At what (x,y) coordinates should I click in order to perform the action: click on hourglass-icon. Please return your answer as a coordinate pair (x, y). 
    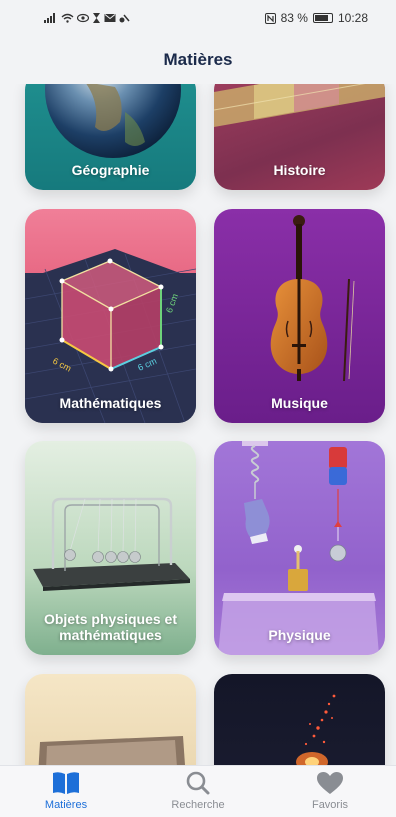
    Looking at the image, I should click on (96, 18).